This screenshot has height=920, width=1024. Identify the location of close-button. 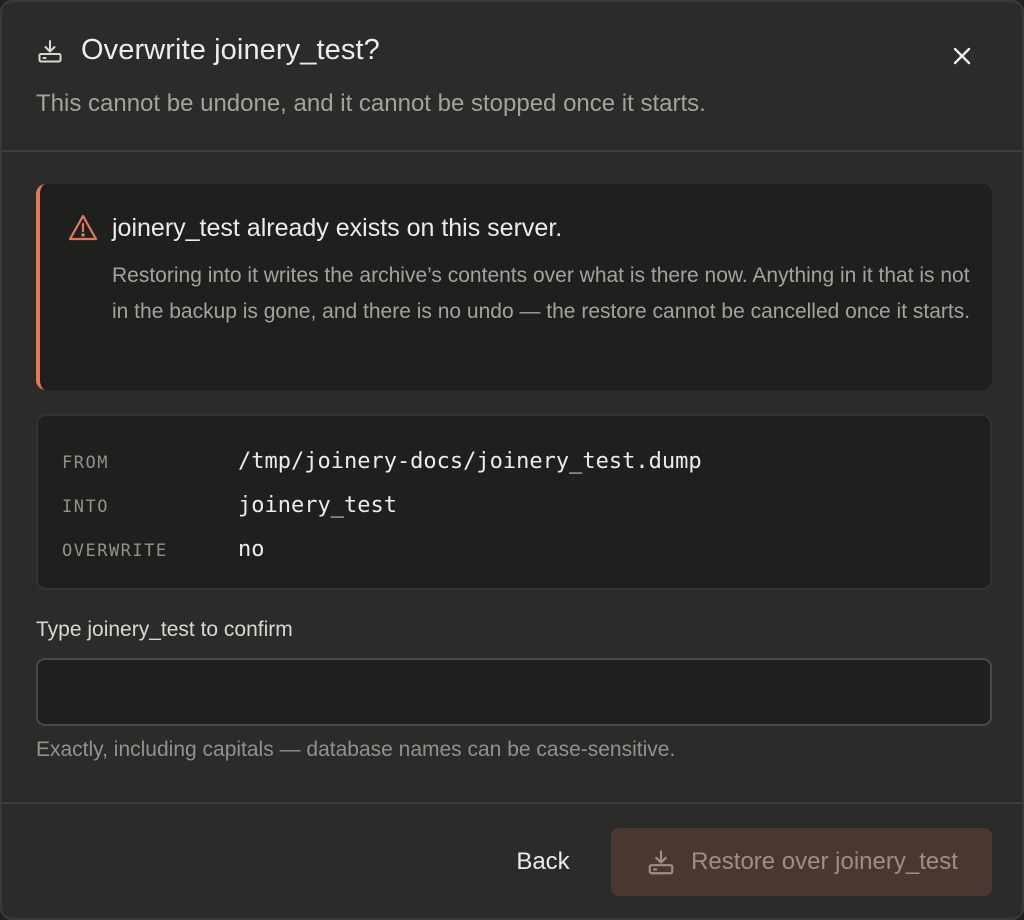
(962, 56).